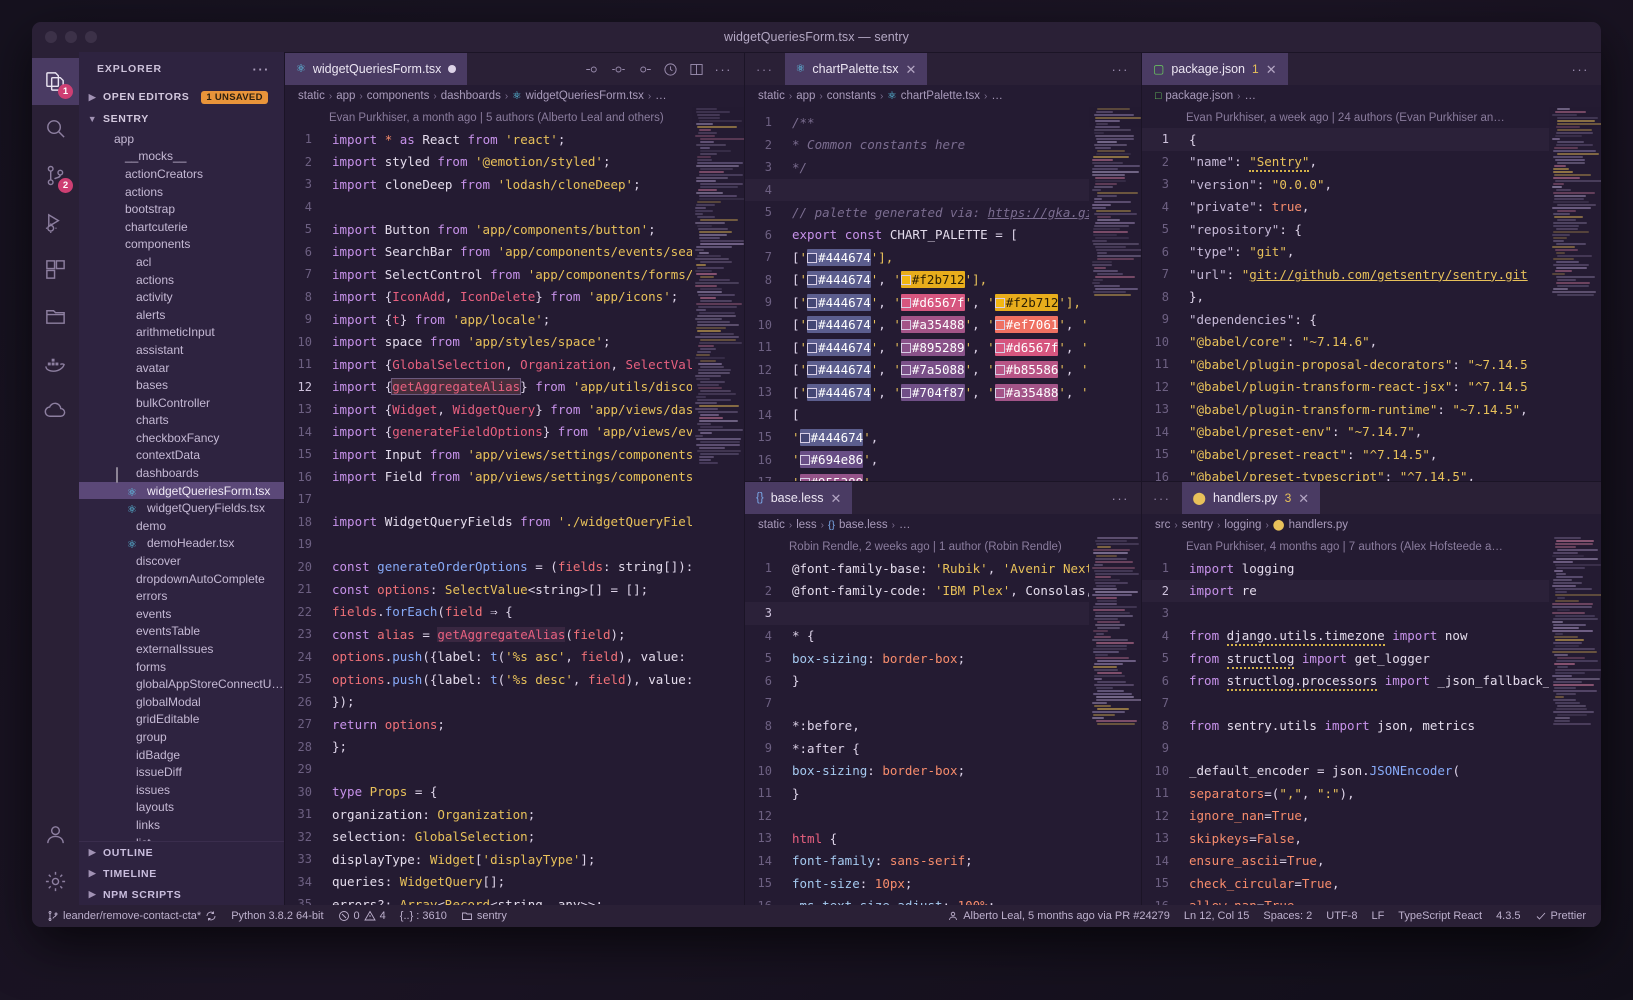  I want to click on activity-explorer: 1, so click(55, 81).